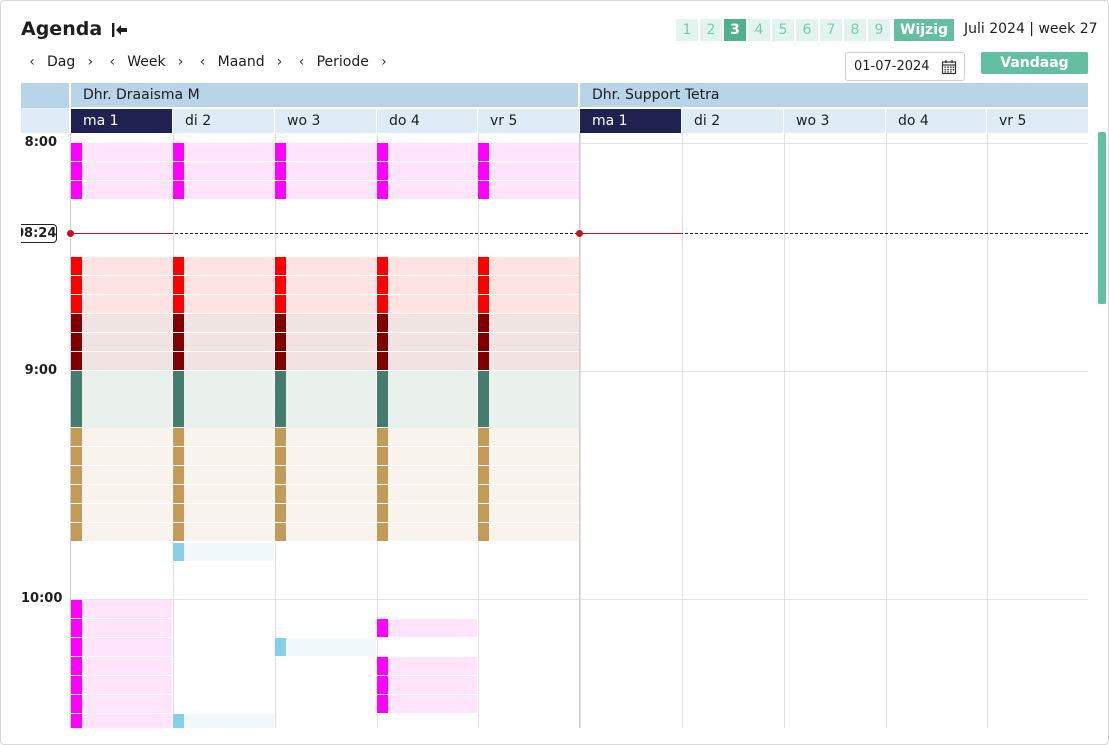  I want to click on prev-day-icon: ‹, so click(32, 62).